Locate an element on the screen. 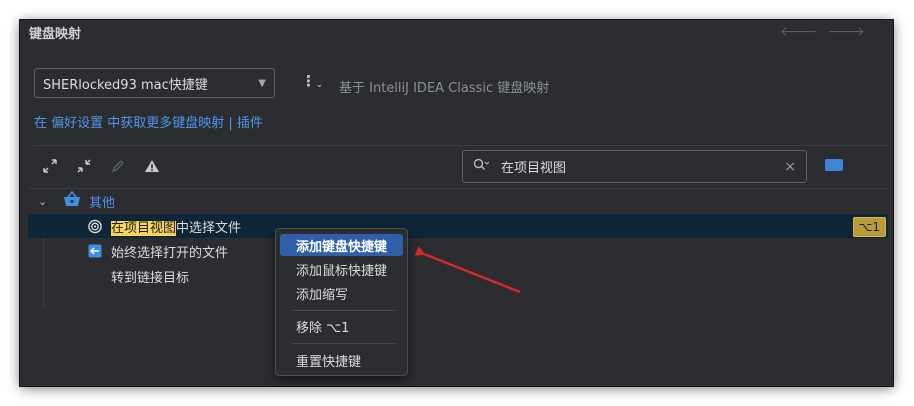  shortcut-badge: ⌥1 is located at coordinates (869, 227).